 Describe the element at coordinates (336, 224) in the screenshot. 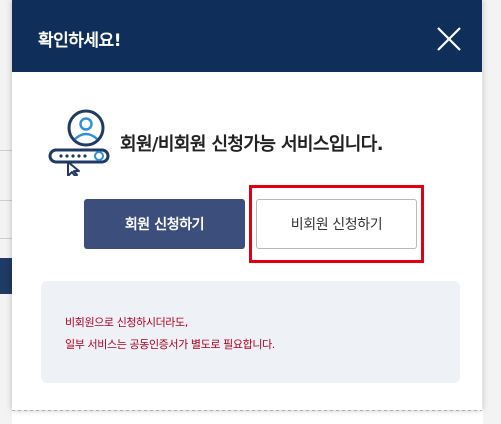

I see `guest-apply-button: 비회원 신청하기` at that location.